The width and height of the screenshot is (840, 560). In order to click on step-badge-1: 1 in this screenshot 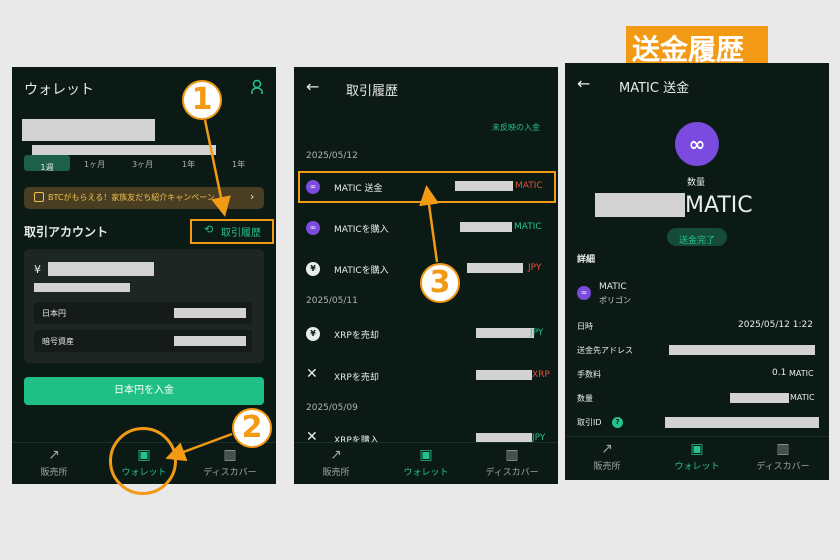, I will do `click(202, 100)`.